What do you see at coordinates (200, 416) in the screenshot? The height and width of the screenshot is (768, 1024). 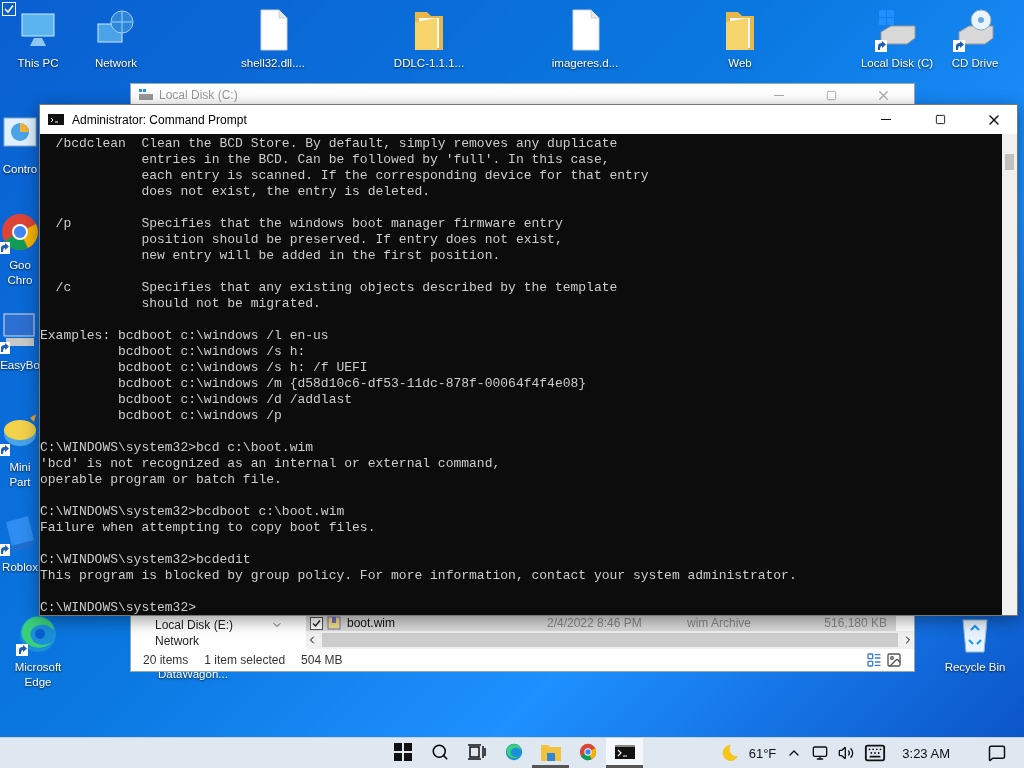 I see `console-line: bcdboot c:\windows /p` at bounding box center [200, 416].